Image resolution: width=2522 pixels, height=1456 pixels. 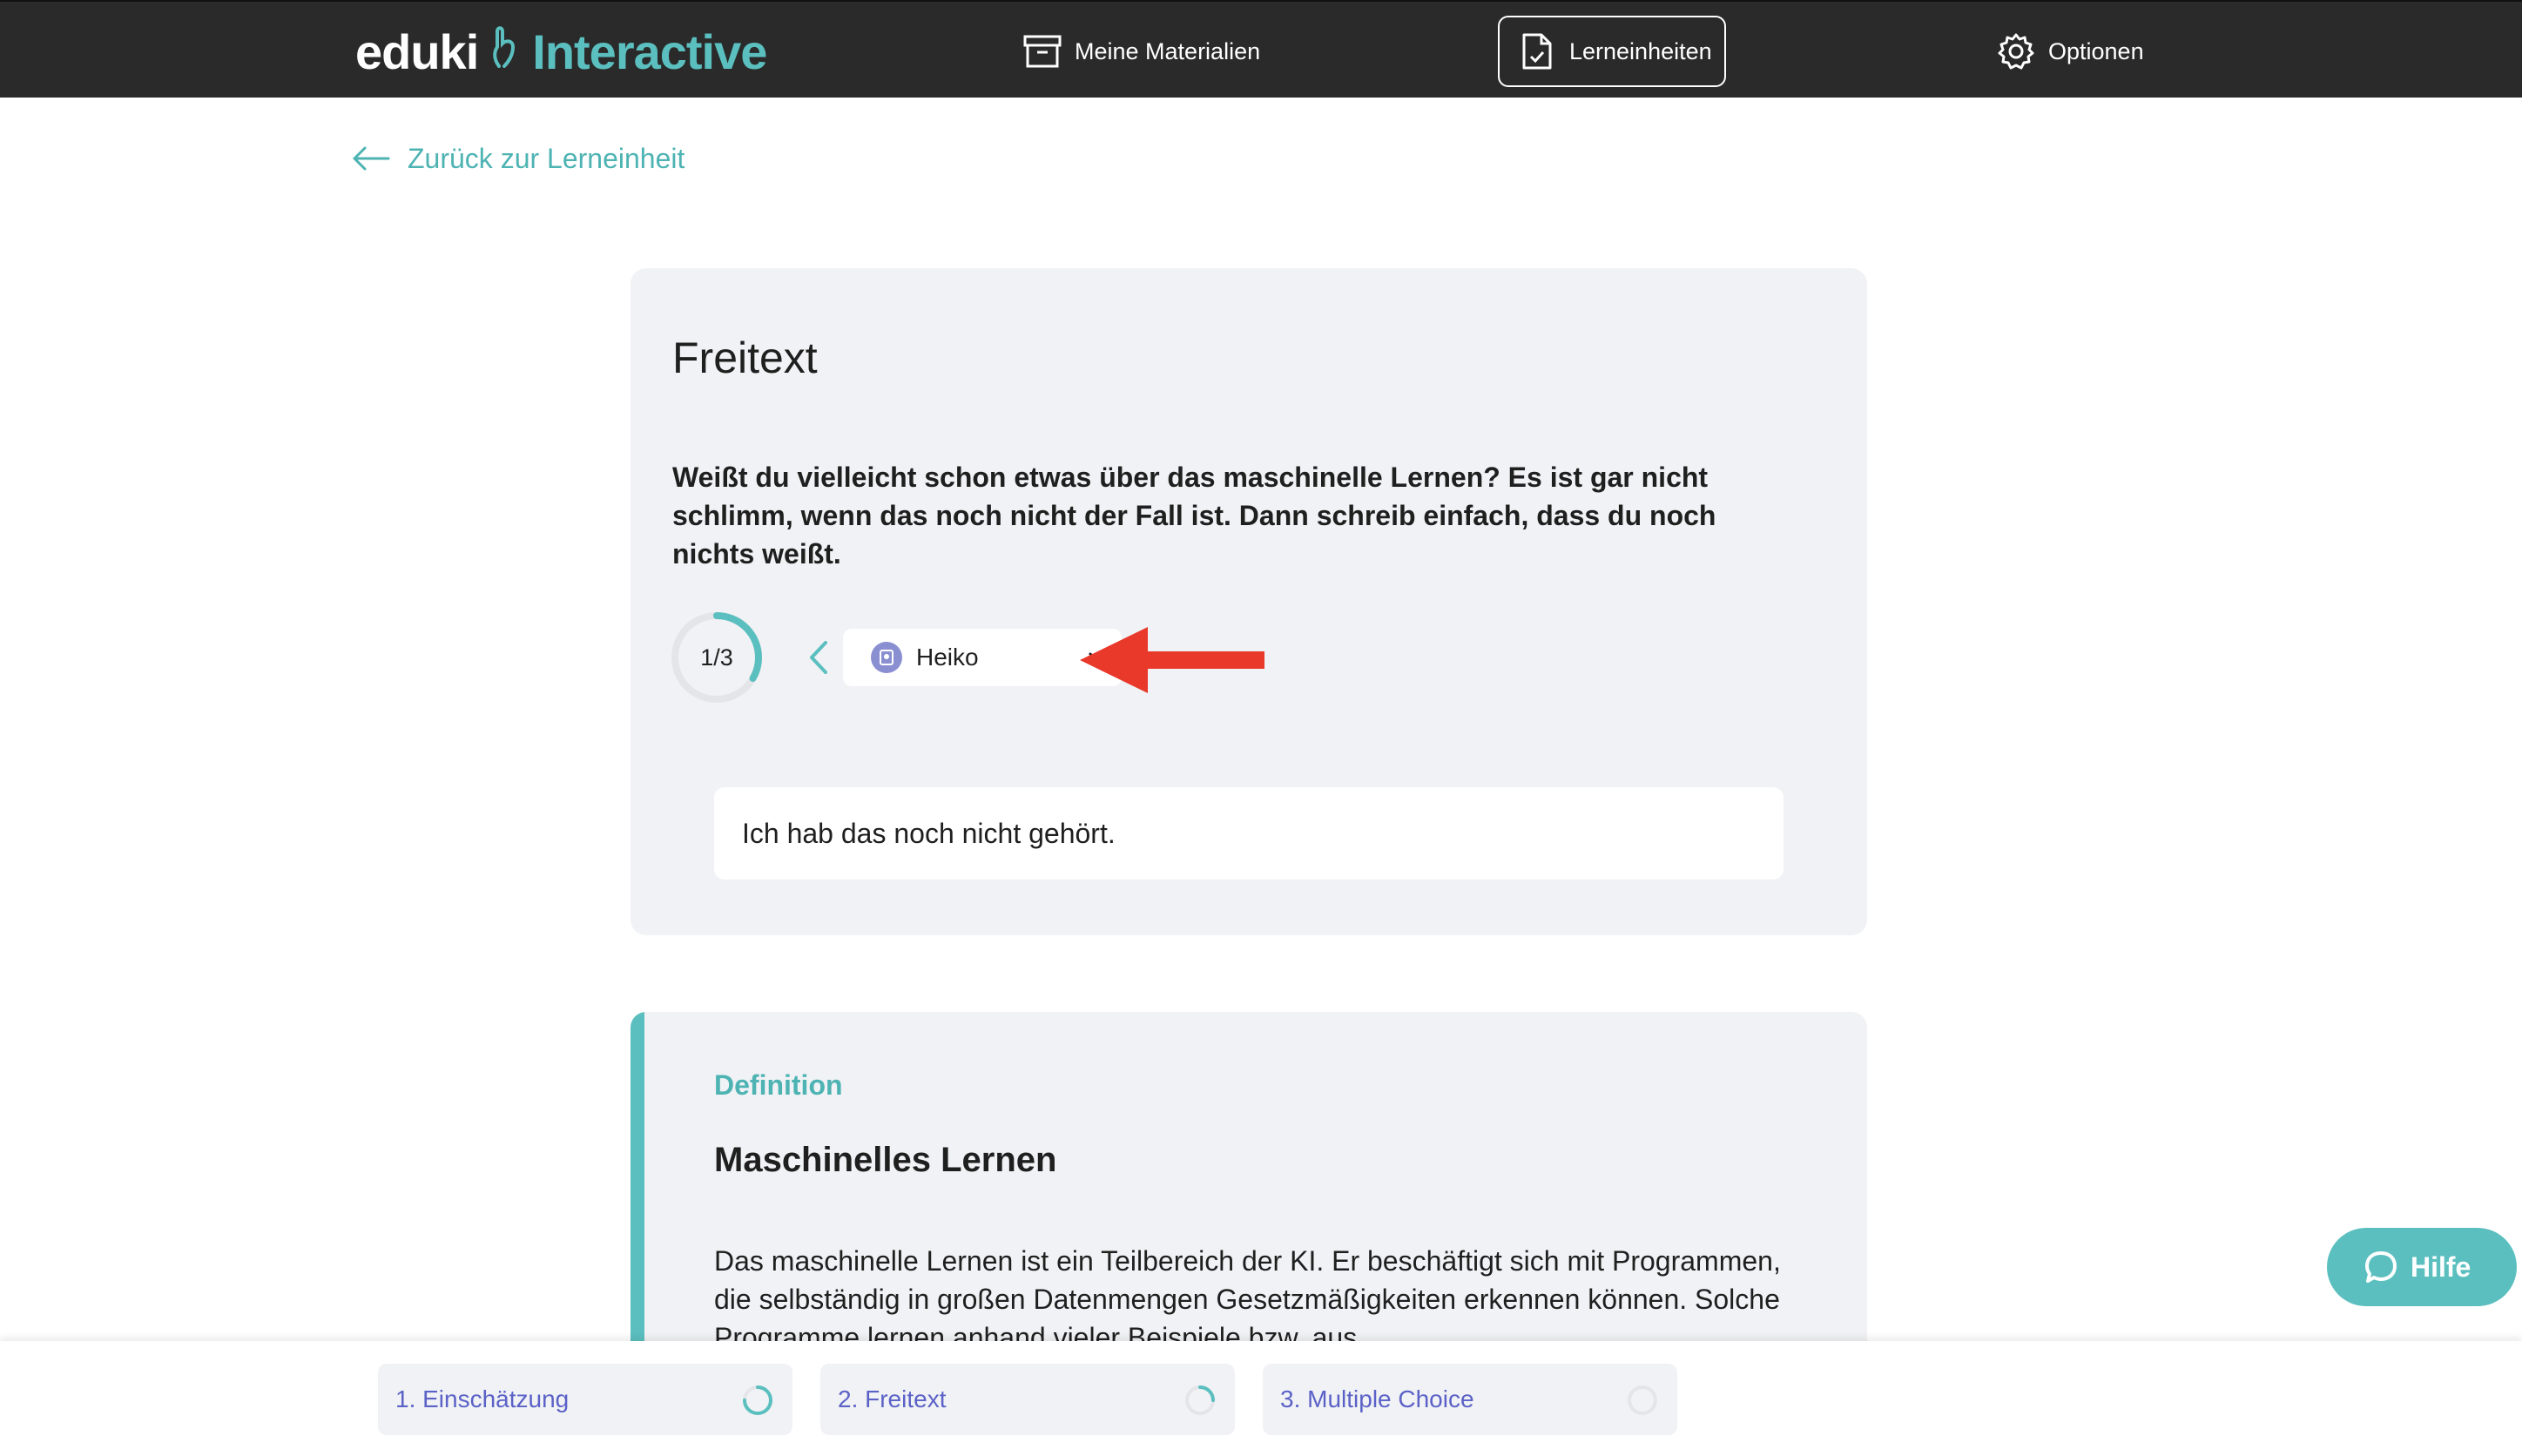 What do you see at coordinates (745, 358) in the screenshot?
I see `task-title: Freitext` at bounding box center [745, 358].